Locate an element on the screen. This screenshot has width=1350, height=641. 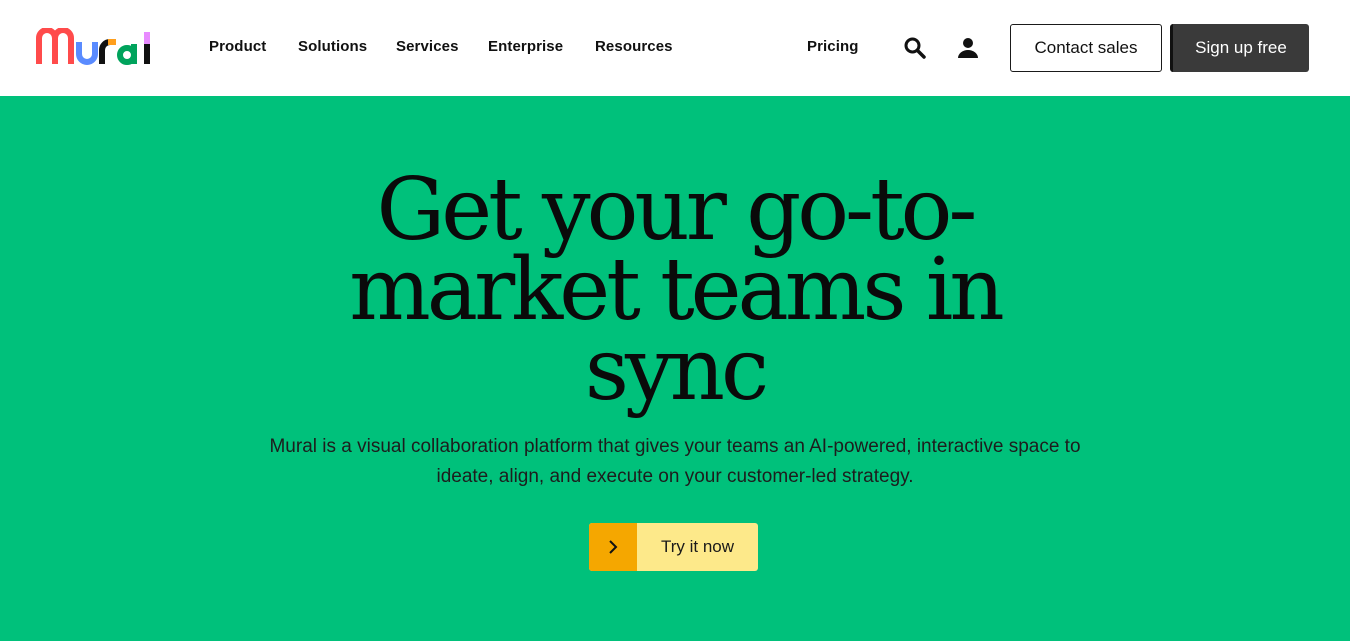
mural-logo is located at coordinates (96, 48).